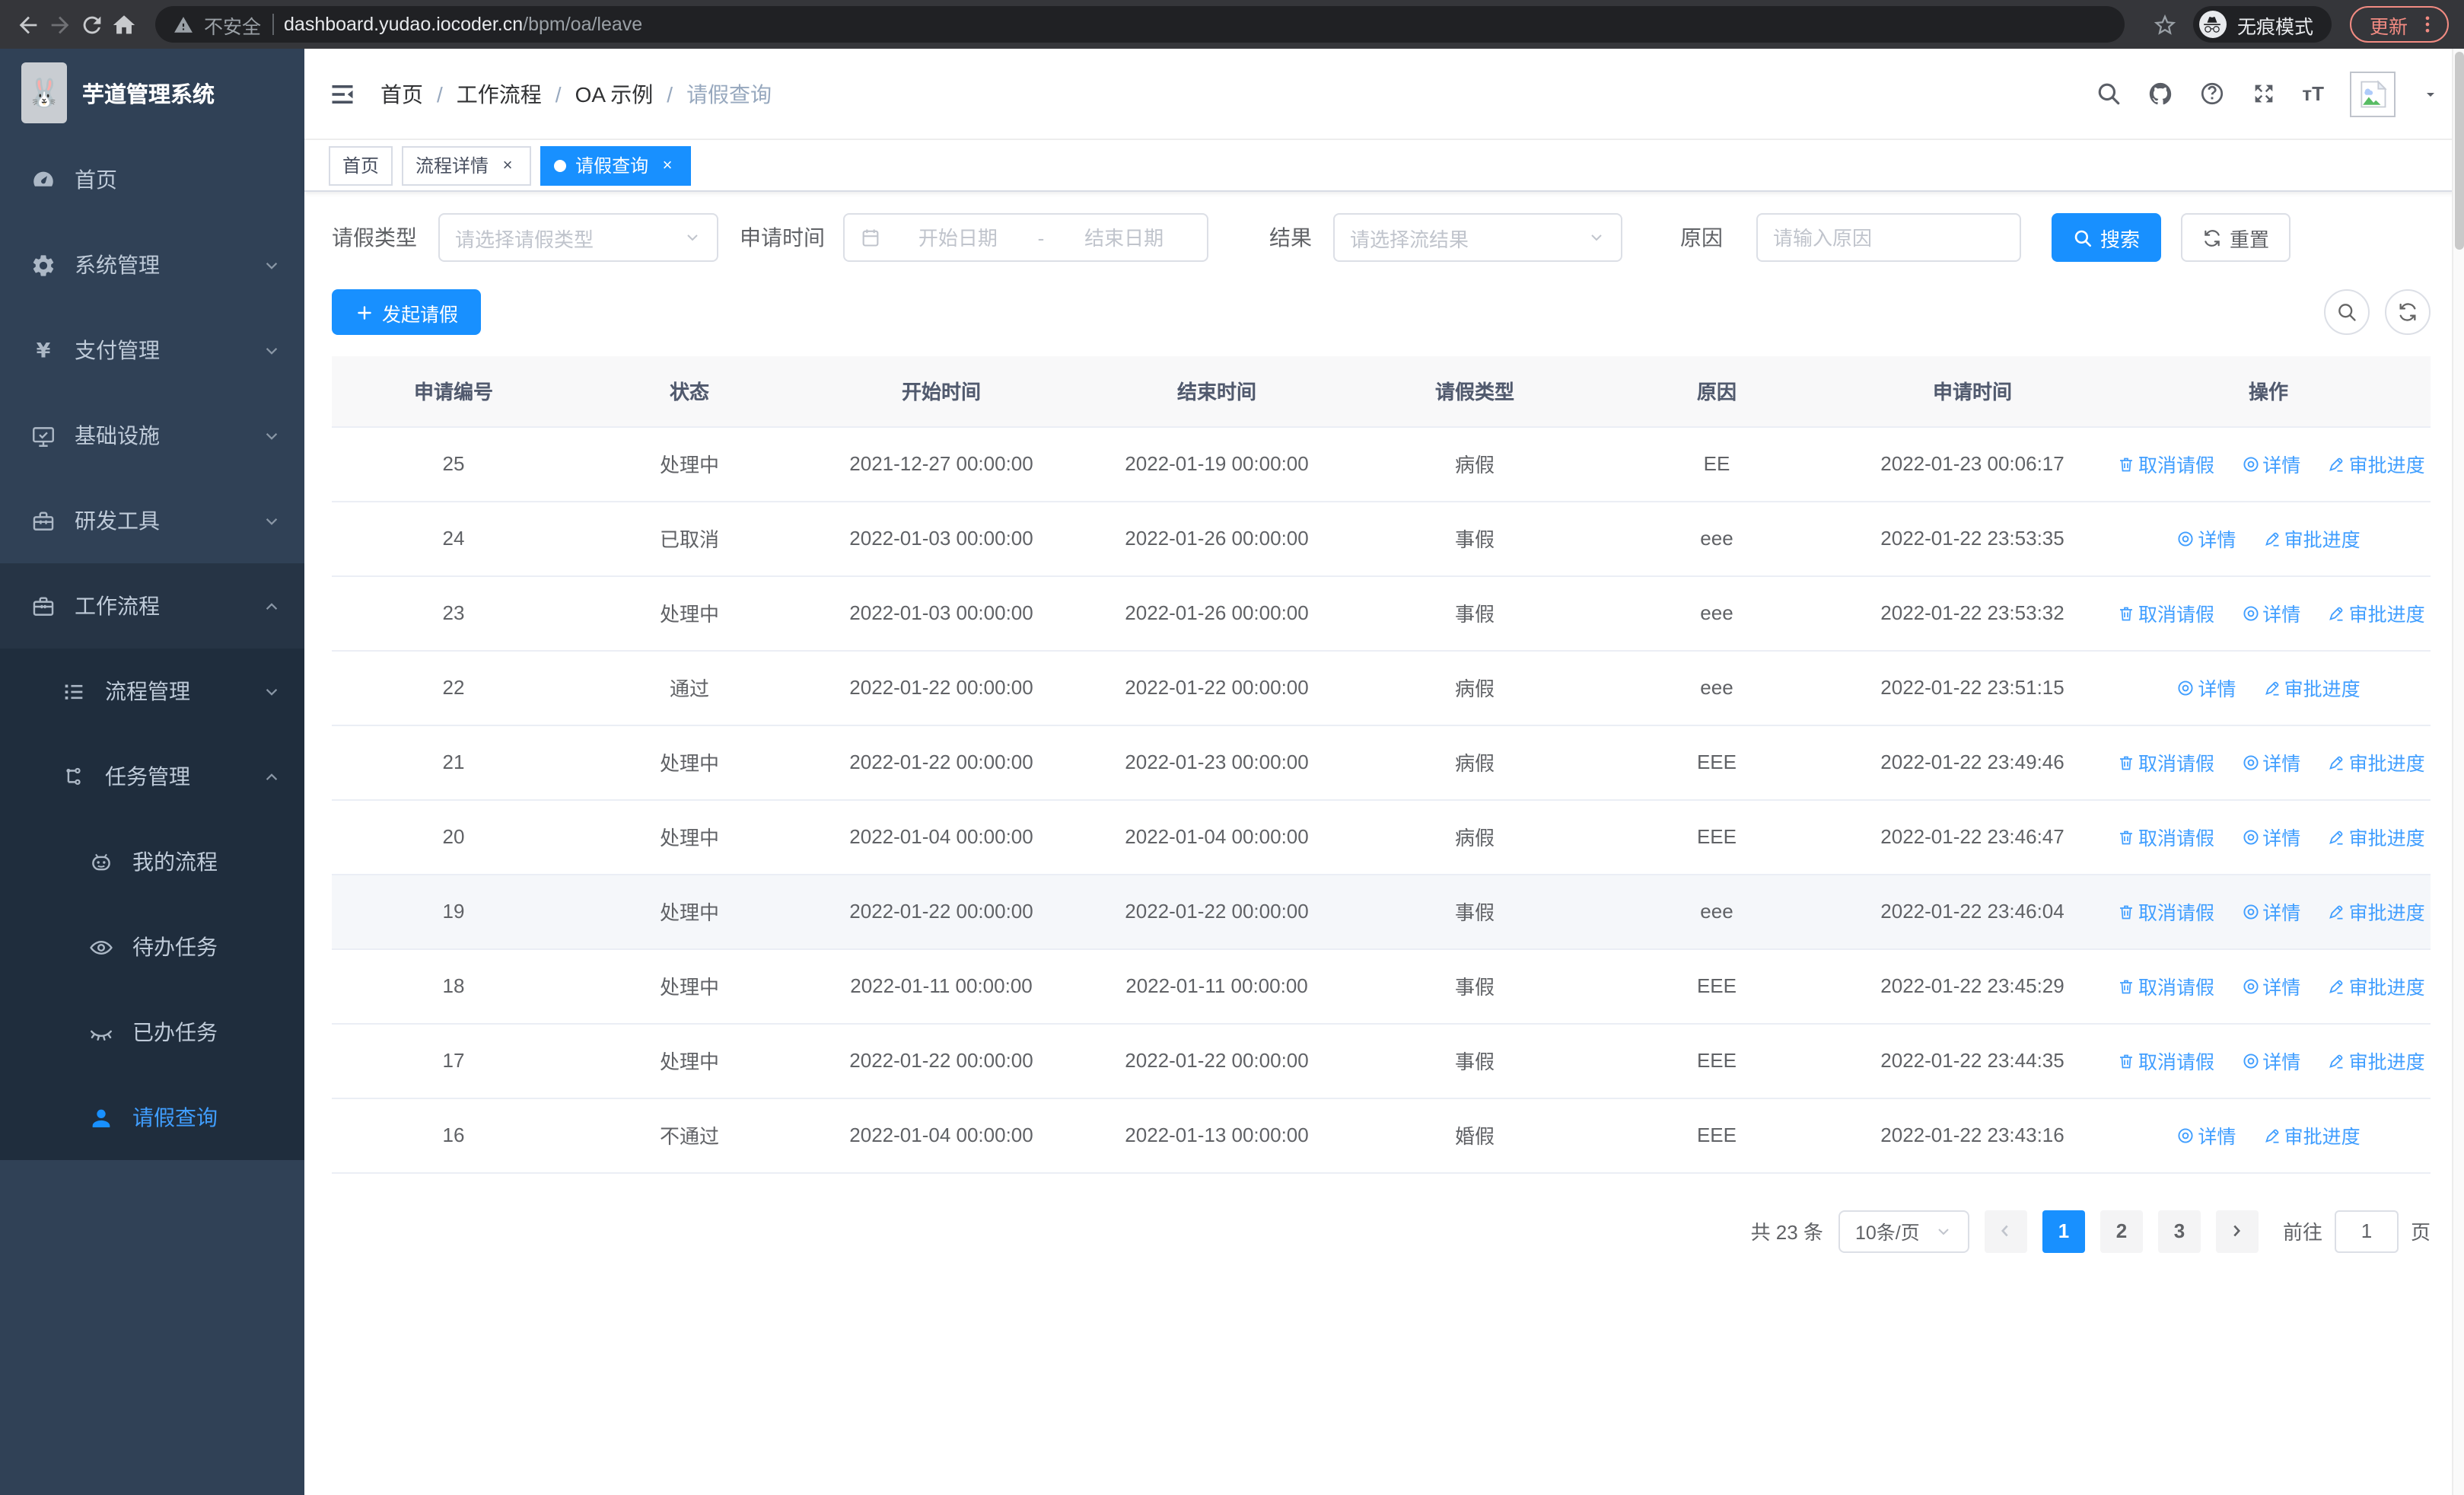 Image resolution: width=2464 pixels, height=1495 pixels. What do you see at coordinates (152, 947) in the screenshot?
I see `sidebar-item-待办任务: 待办任务` at bounding box center [152, 947].